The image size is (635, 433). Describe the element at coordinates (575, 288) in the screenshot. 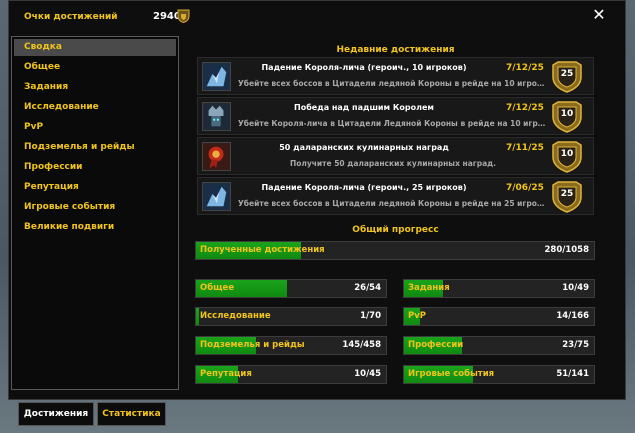

I see `progress-value: 10/49` at that location.